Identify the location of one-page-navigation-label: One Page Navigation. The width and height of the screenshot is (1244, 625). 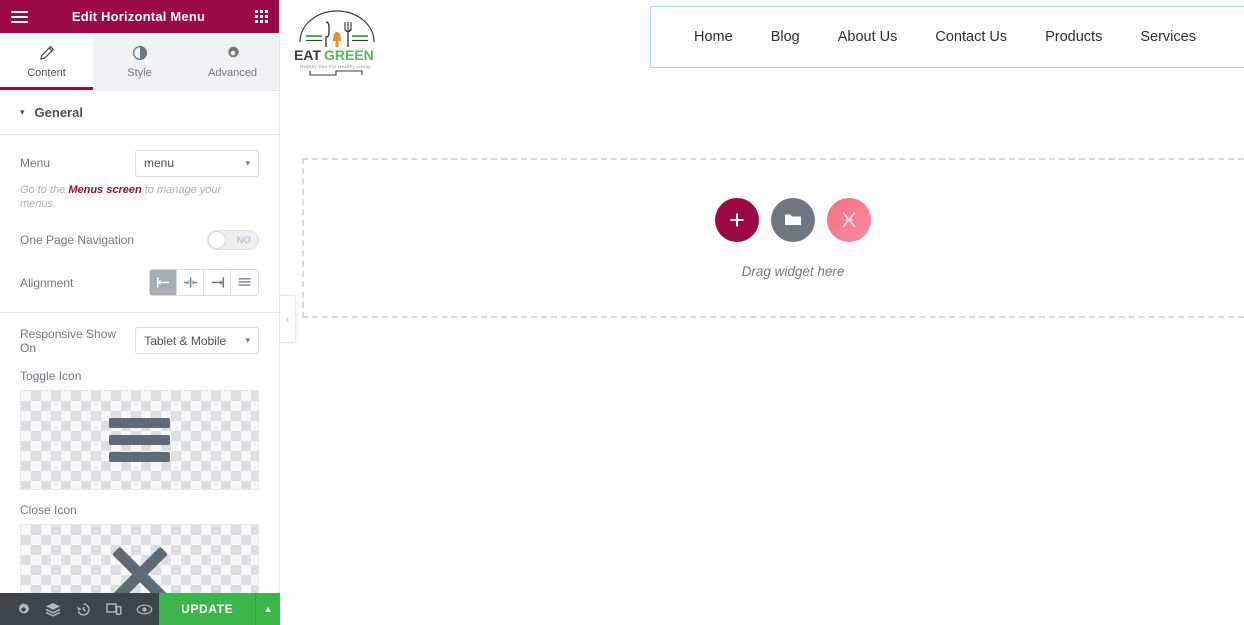
(77, 239).